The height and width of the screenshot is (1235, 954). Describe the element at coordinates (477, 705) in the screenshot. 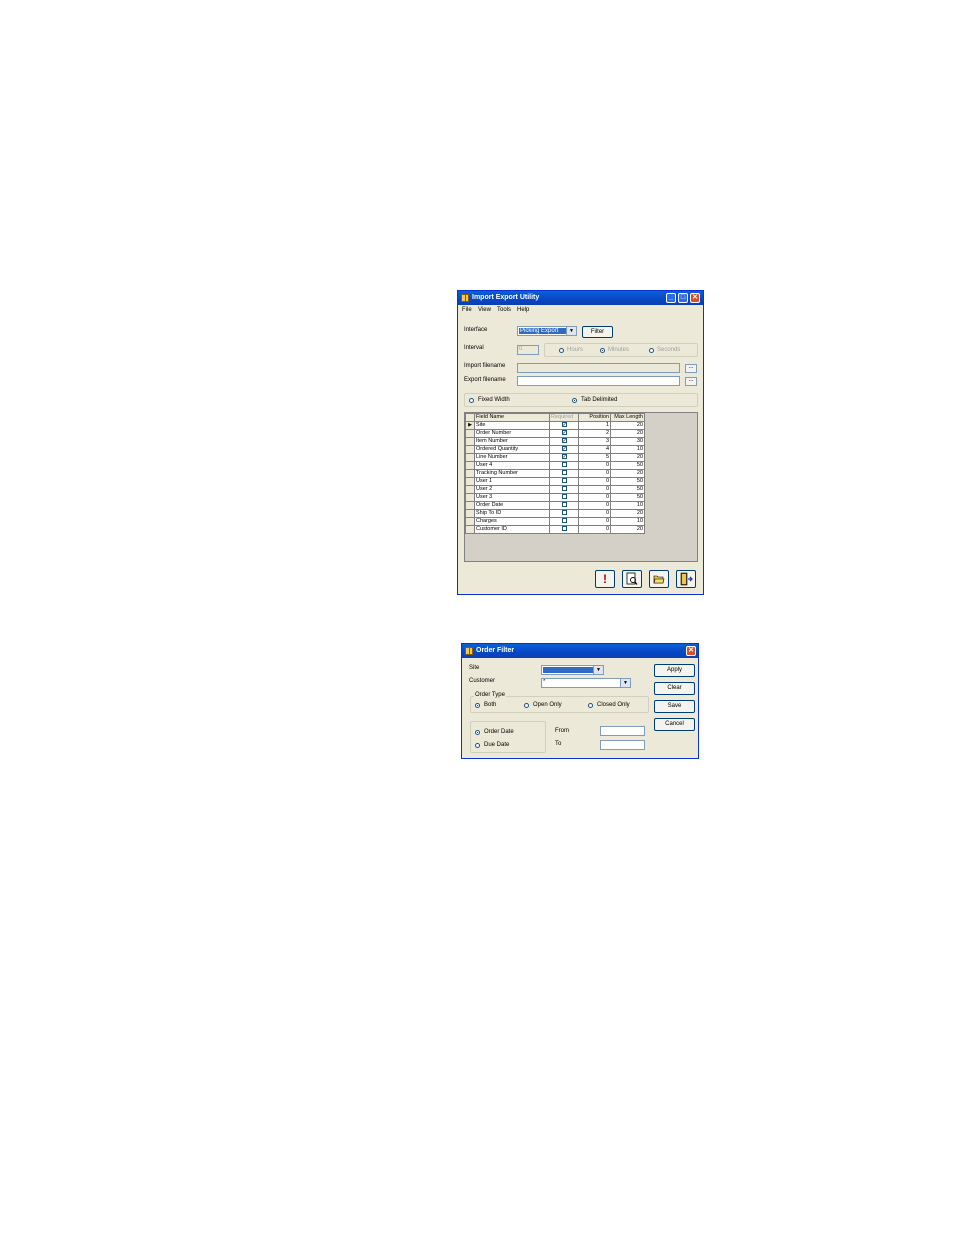

I see `both-radio` at that location.